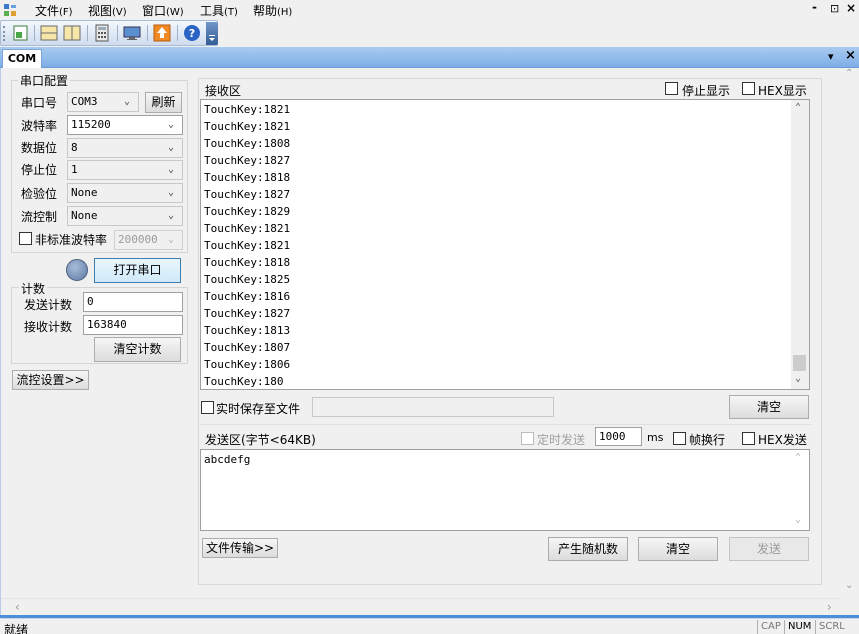 Image resolution: width=859 pixels, height=634 pixels. I want to click on frame-newline-checkbox, so click(679, 438).